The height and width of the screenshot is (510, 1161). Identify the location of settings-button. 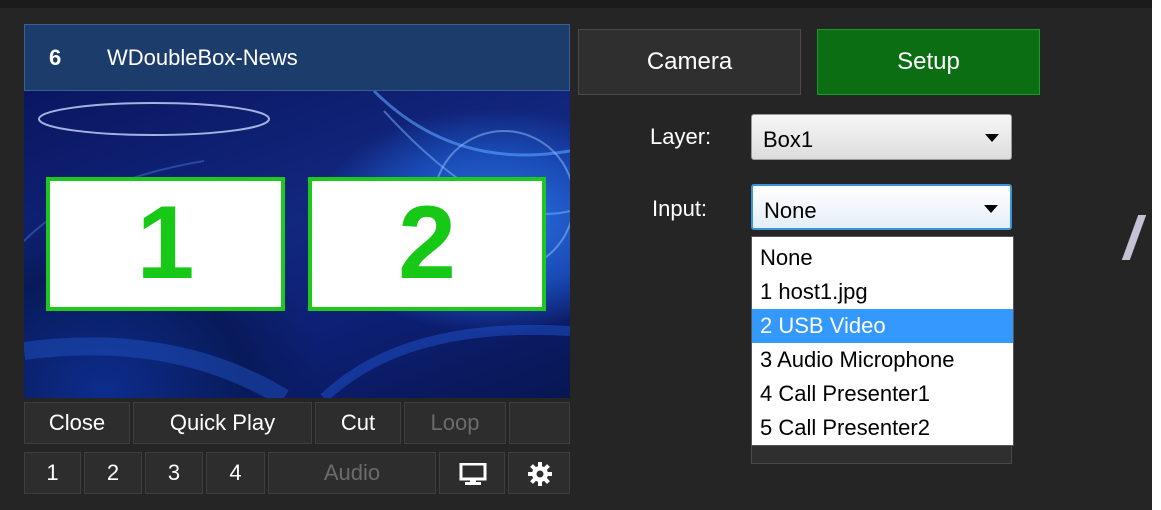
(539, 473).